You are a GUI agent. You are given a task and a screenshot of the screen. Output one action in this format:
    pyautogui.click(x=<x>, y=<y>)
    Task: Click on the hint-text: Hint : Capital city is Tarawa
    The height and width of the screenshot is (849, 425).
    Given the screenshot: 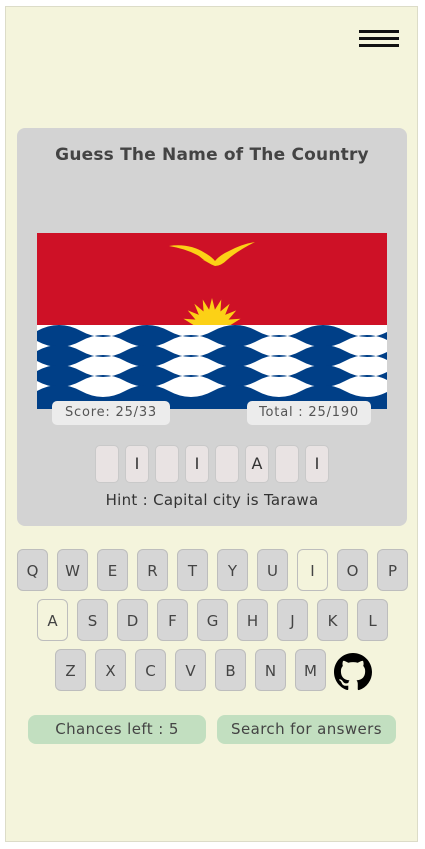 What is the action you would take?
    pyautogui.click(x=212, y=500)
    